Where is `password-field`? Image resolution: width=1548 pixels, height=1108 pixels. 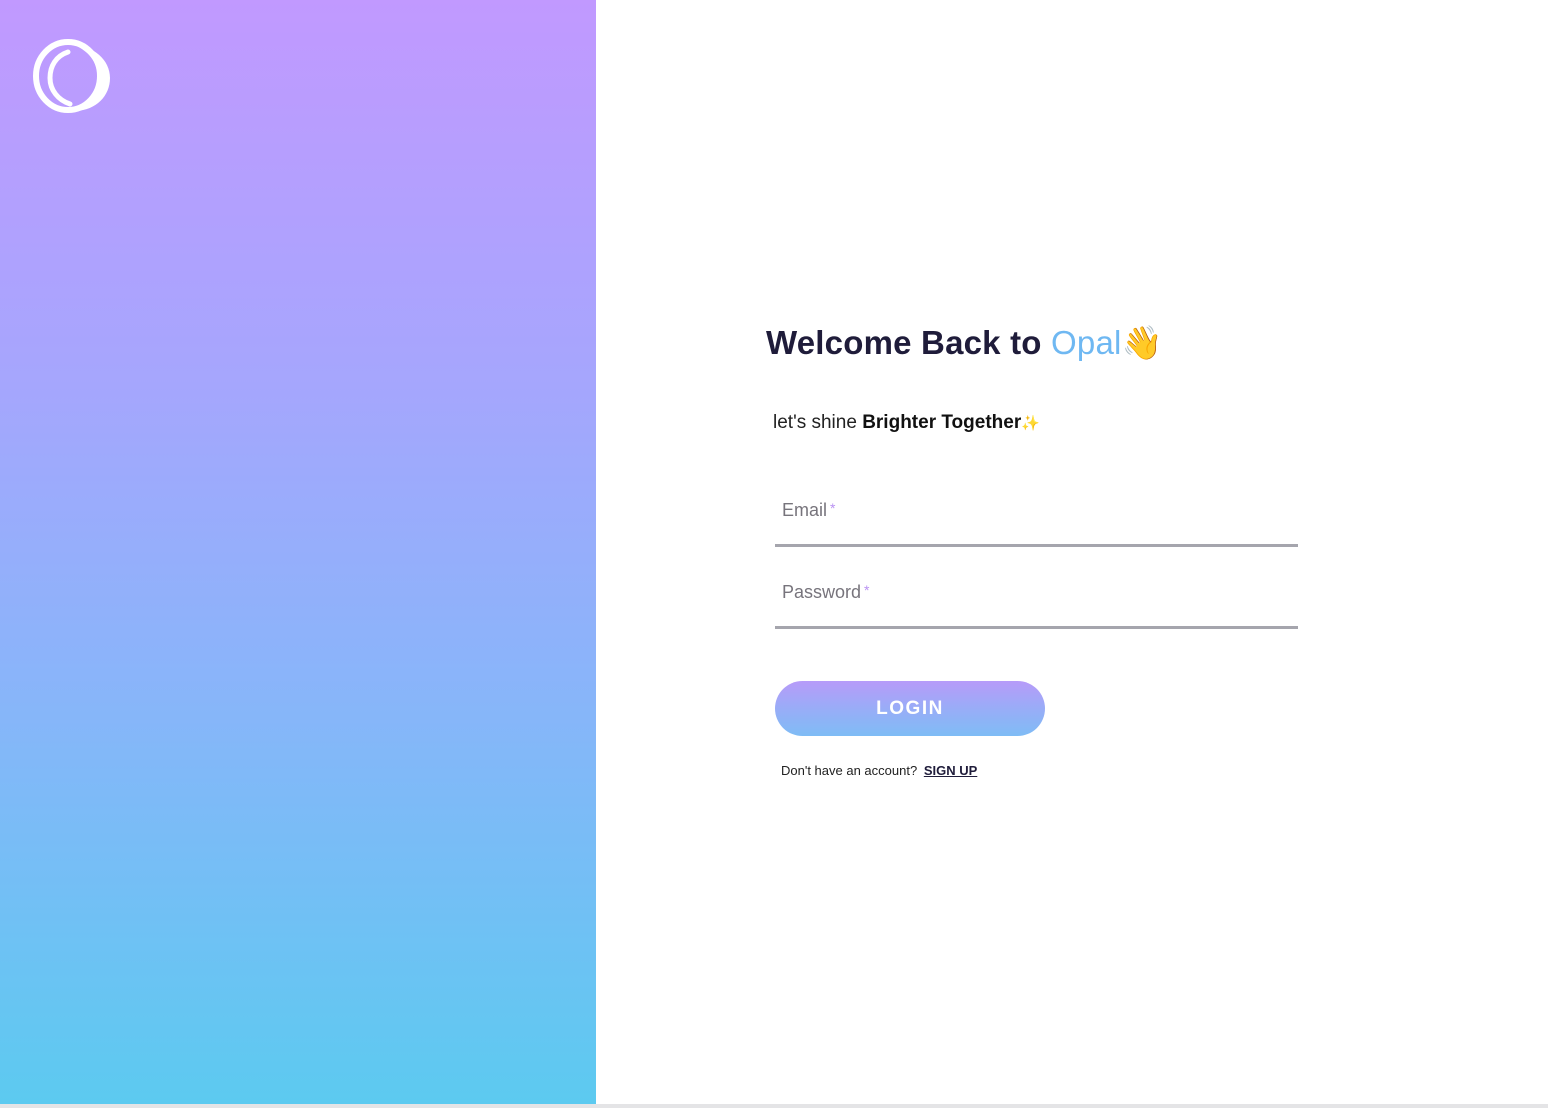 password-field is located at coordinates (1036, 596).